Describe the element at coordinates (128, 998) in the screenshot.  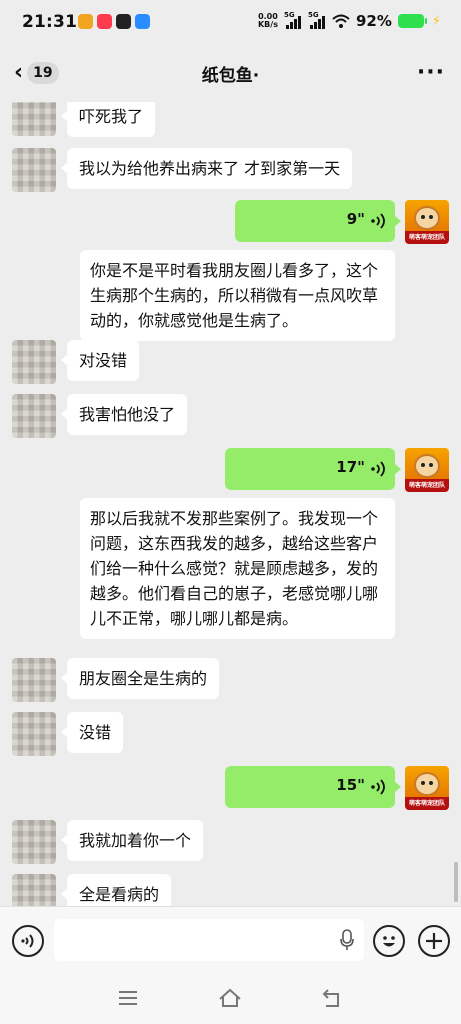
I see `menu-icon` at that location.